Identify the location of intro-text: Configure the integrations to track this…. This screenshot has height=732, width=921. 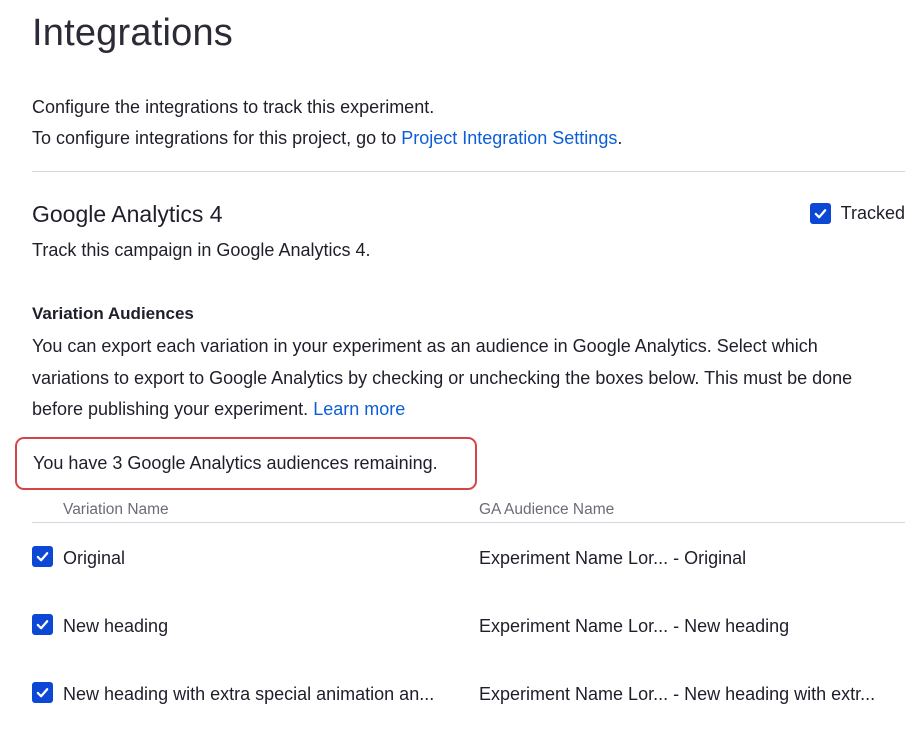
(327, 123).